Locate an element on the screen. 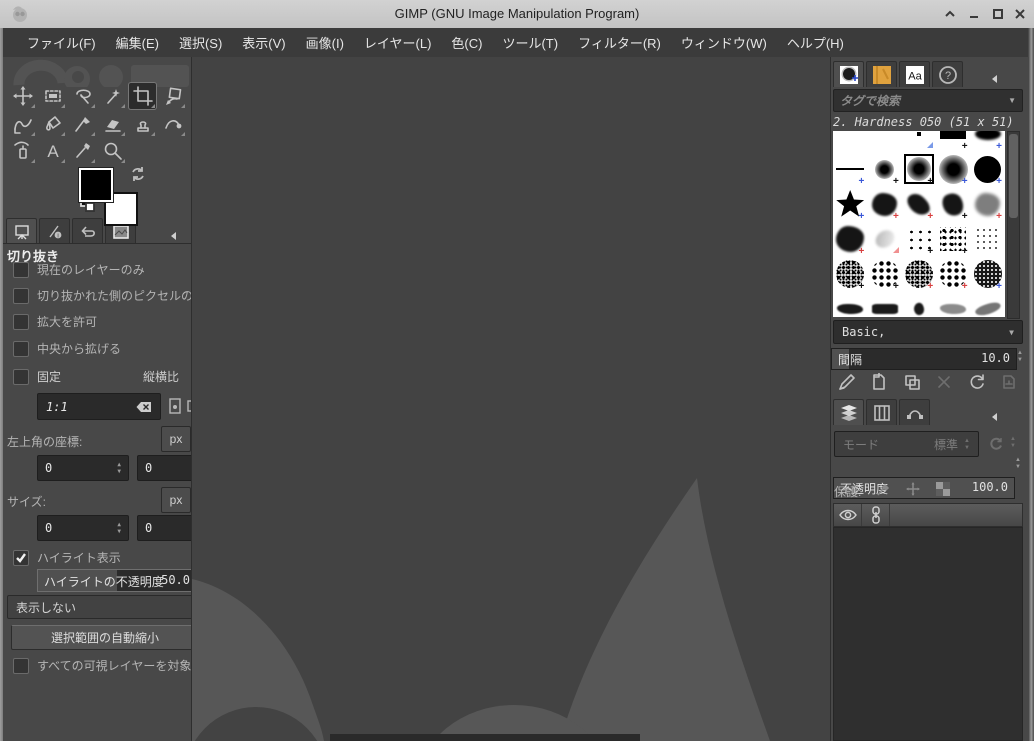 The image size is (1034, 741). text-tool: A is located at coordinates (52, 151).